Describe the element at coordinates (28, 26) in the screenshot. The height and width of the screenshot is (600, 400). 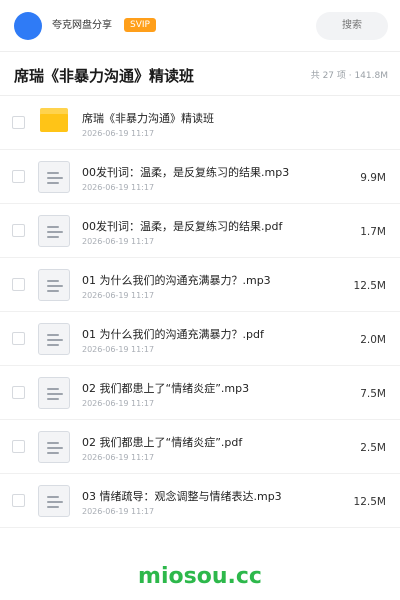
I see `avatar` at that location.